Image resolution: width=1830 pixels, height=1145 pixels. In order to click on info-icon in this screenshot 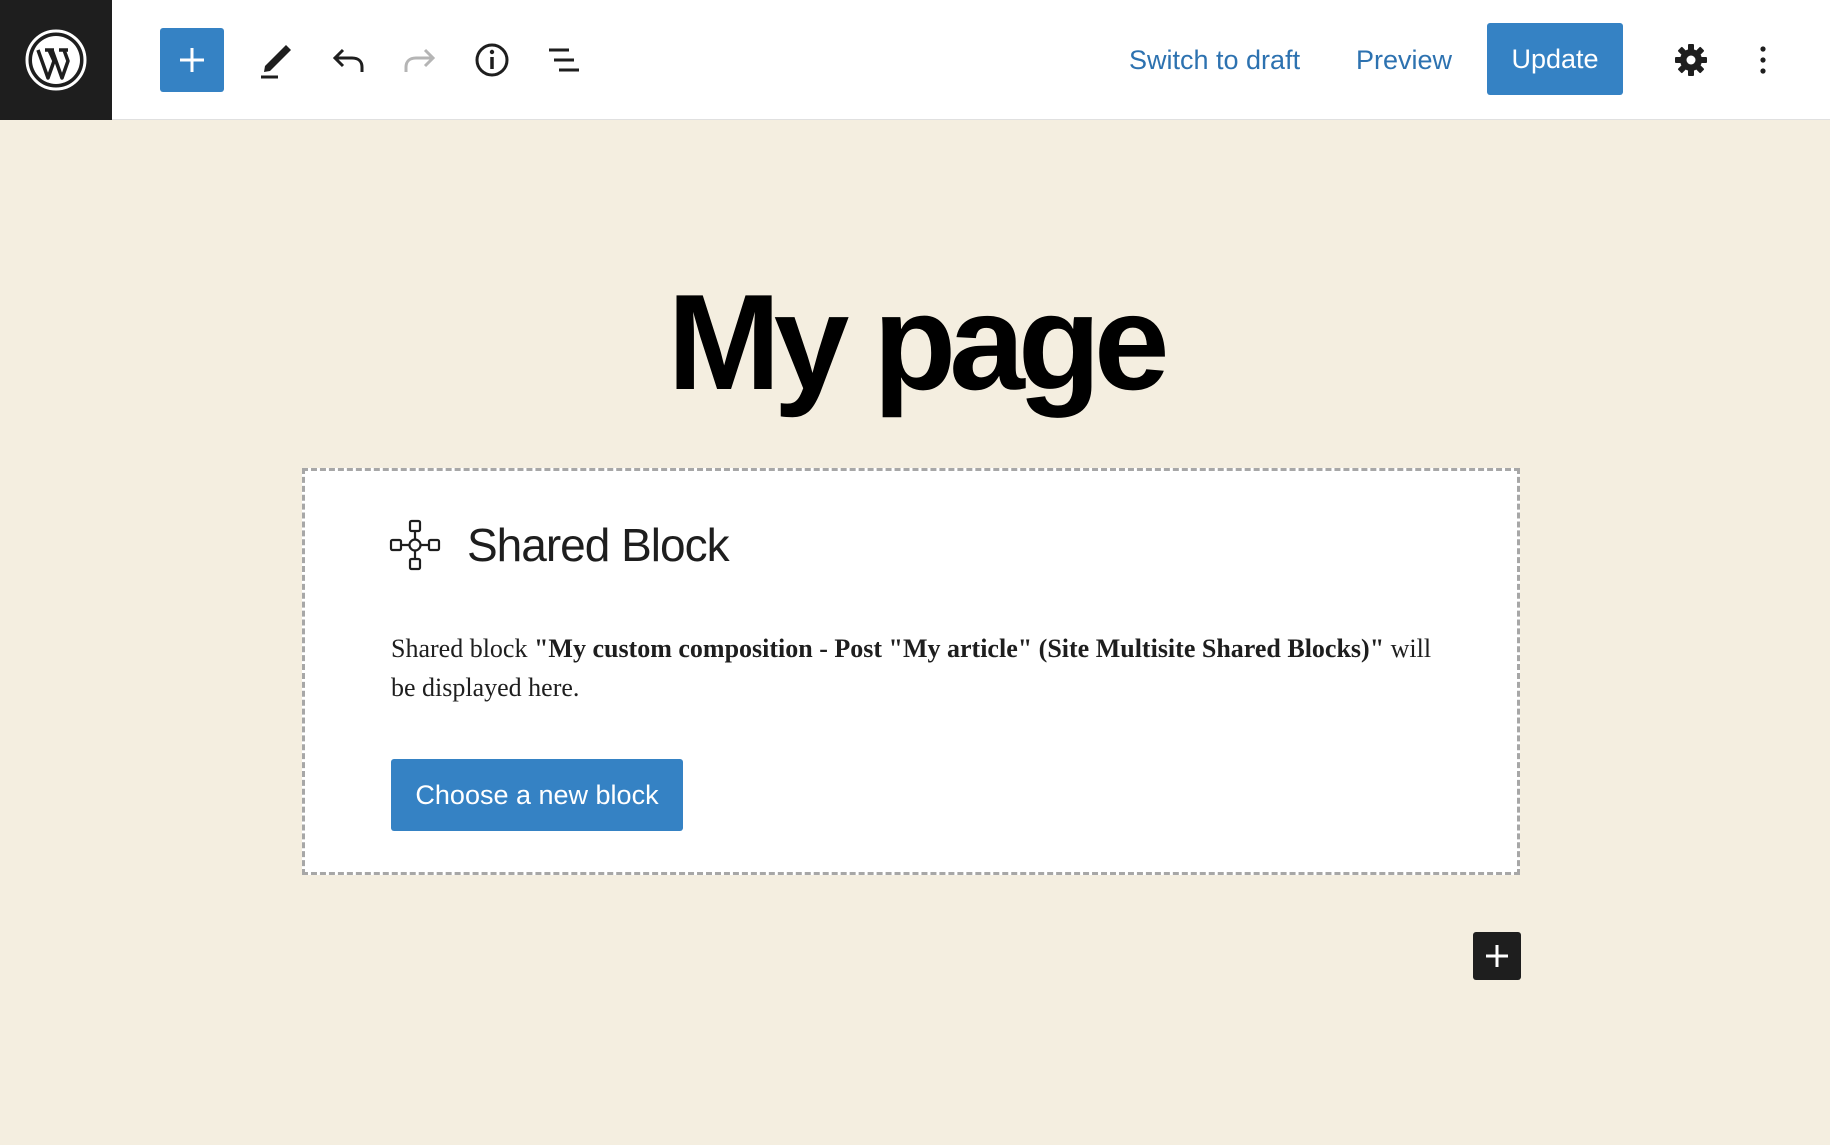, I will do `click(492, 60)`.